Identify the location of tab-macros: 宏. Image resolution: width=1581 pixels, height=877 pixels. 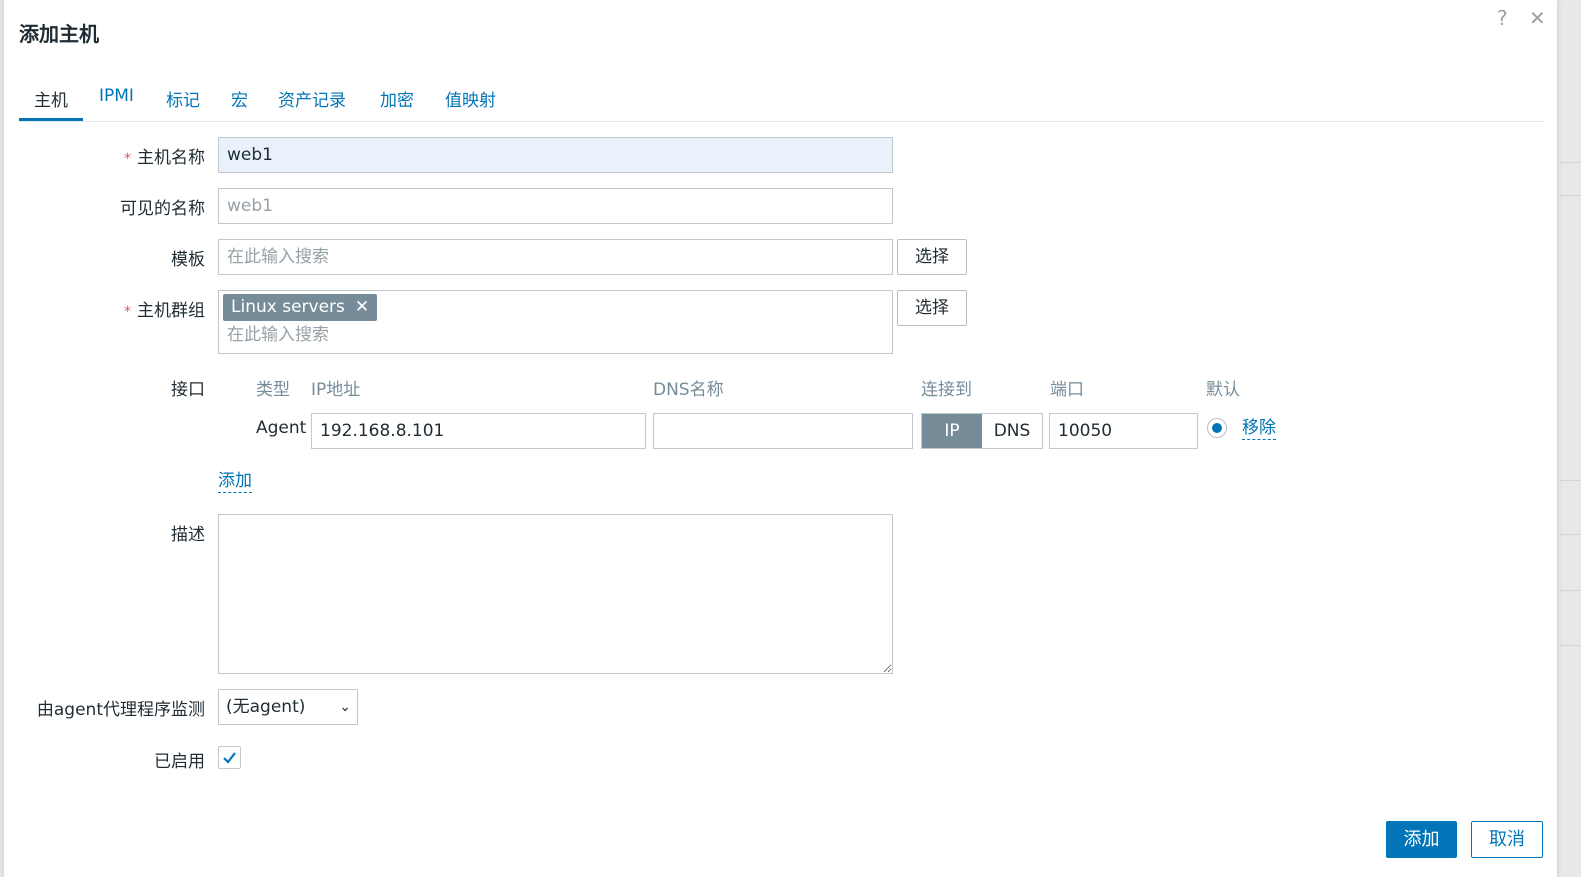
(239, 102).